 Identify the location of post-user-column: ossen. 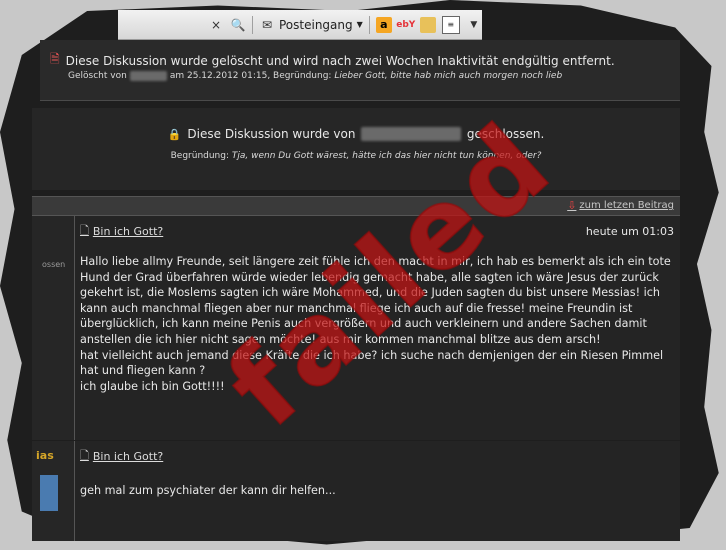
(53, 328).